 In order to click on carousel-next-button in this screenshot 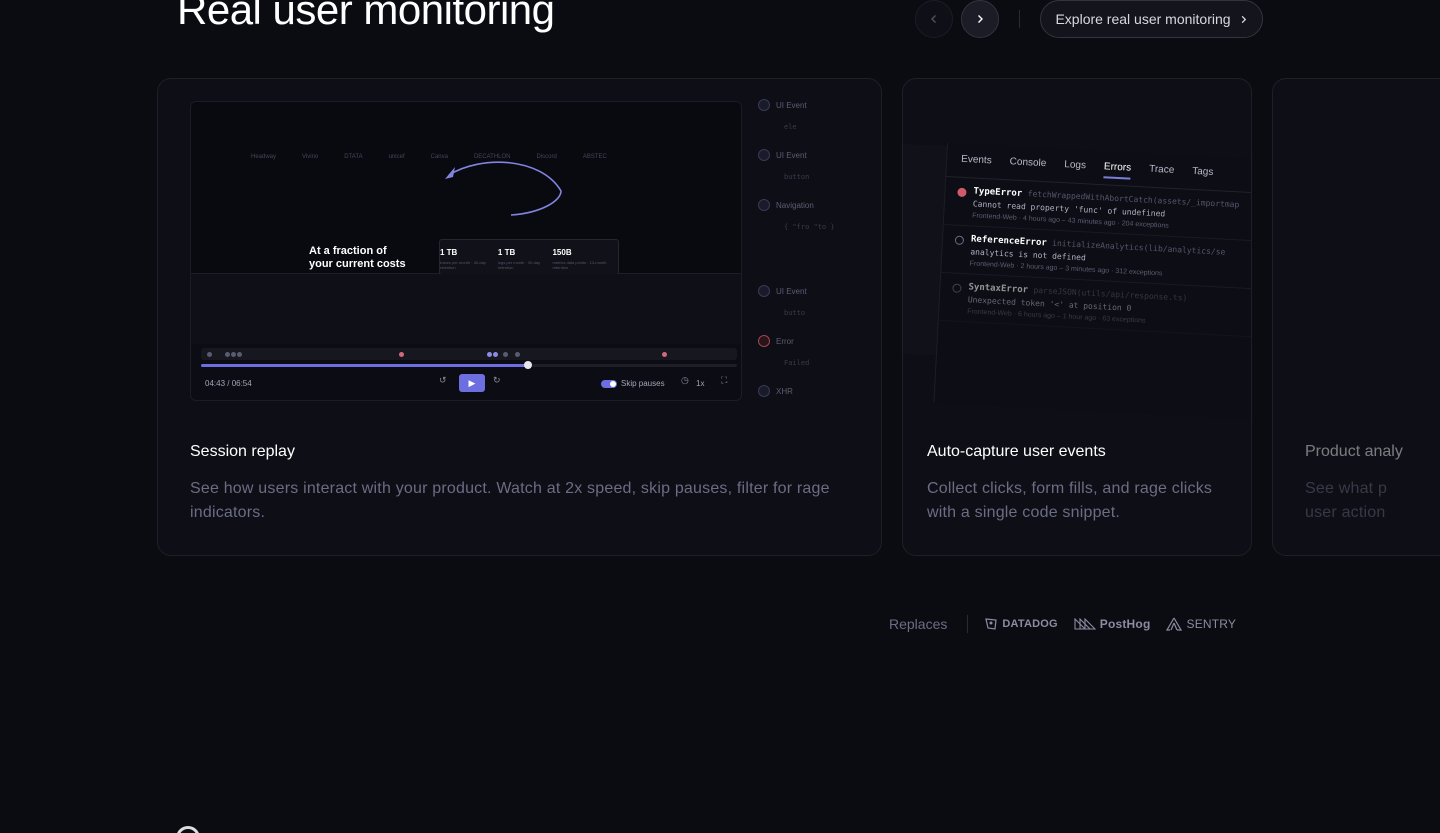, I will do `click(980, 19)`.